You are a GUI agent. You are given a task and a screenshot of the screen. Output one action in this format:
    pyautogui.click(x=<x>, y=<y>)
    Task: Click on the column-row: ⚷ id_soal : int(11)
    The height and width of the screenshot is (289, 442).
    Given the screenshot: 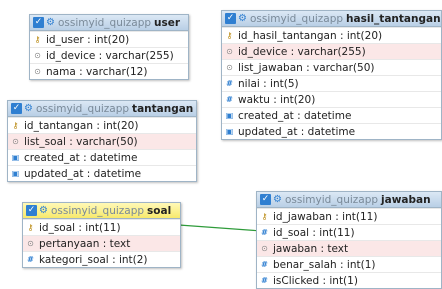 What is the action you would take?
    pyautogui.click(x=101, y=227)
    